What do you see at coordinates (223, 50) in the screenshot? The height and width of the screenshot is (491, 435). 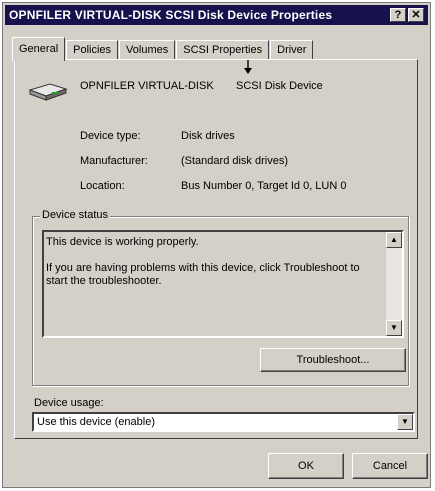 I see `tab-scsi-properties: SCSI Properties` at bounding box center [223, 50].